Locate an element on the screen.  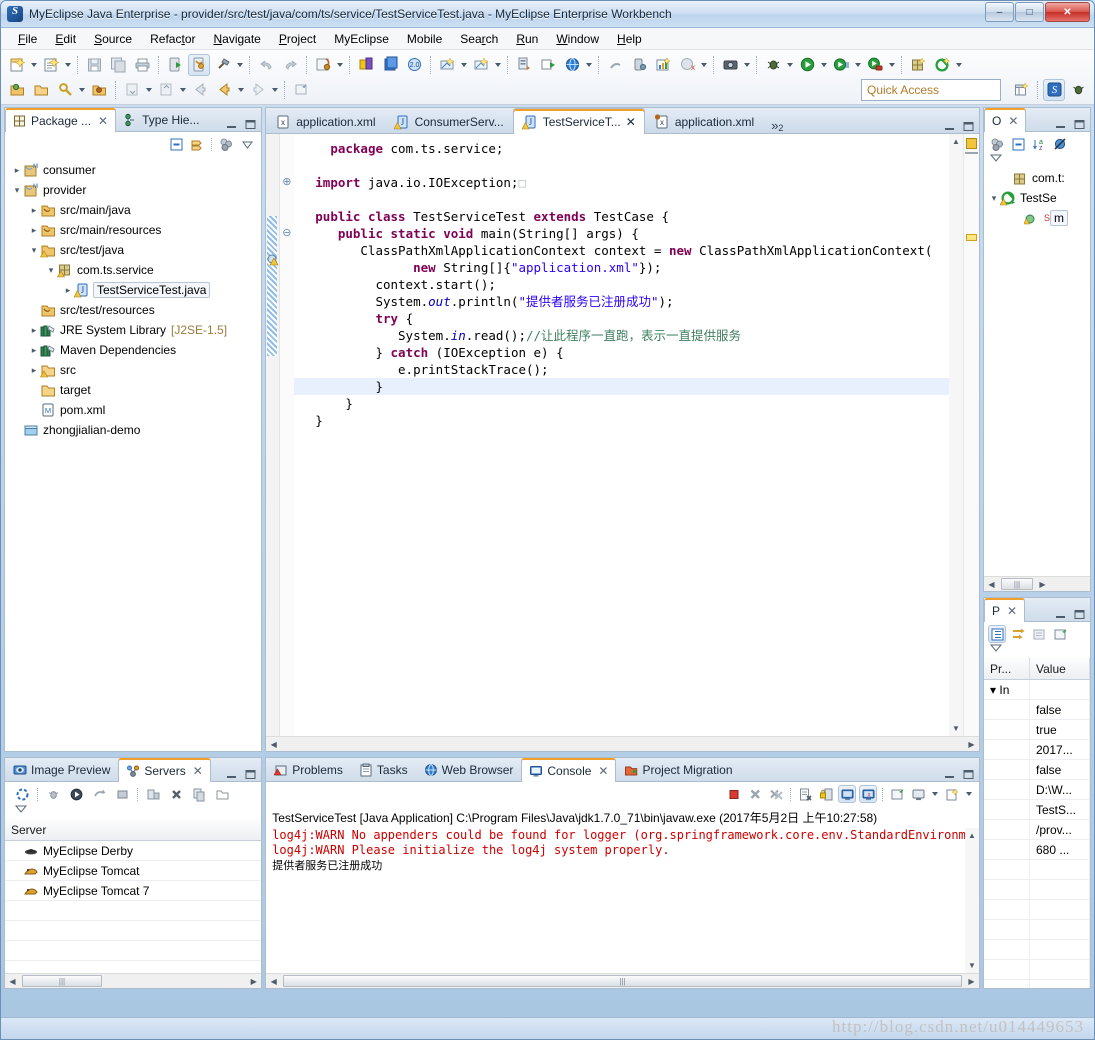
tree-node: ▸ src is located at coordinates (135, 370).